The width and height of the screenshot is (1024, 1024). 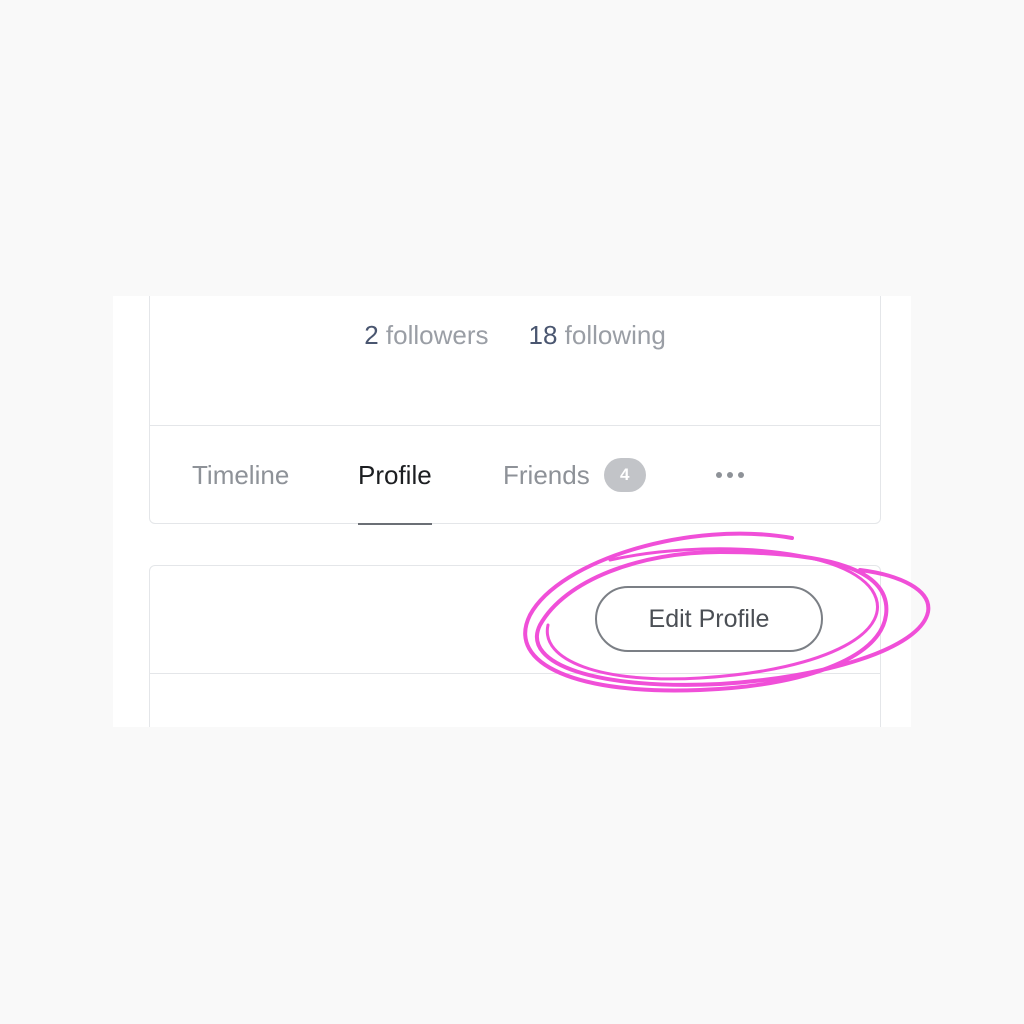 I want to click on active-tab-underline, so click(x=395, y=524).